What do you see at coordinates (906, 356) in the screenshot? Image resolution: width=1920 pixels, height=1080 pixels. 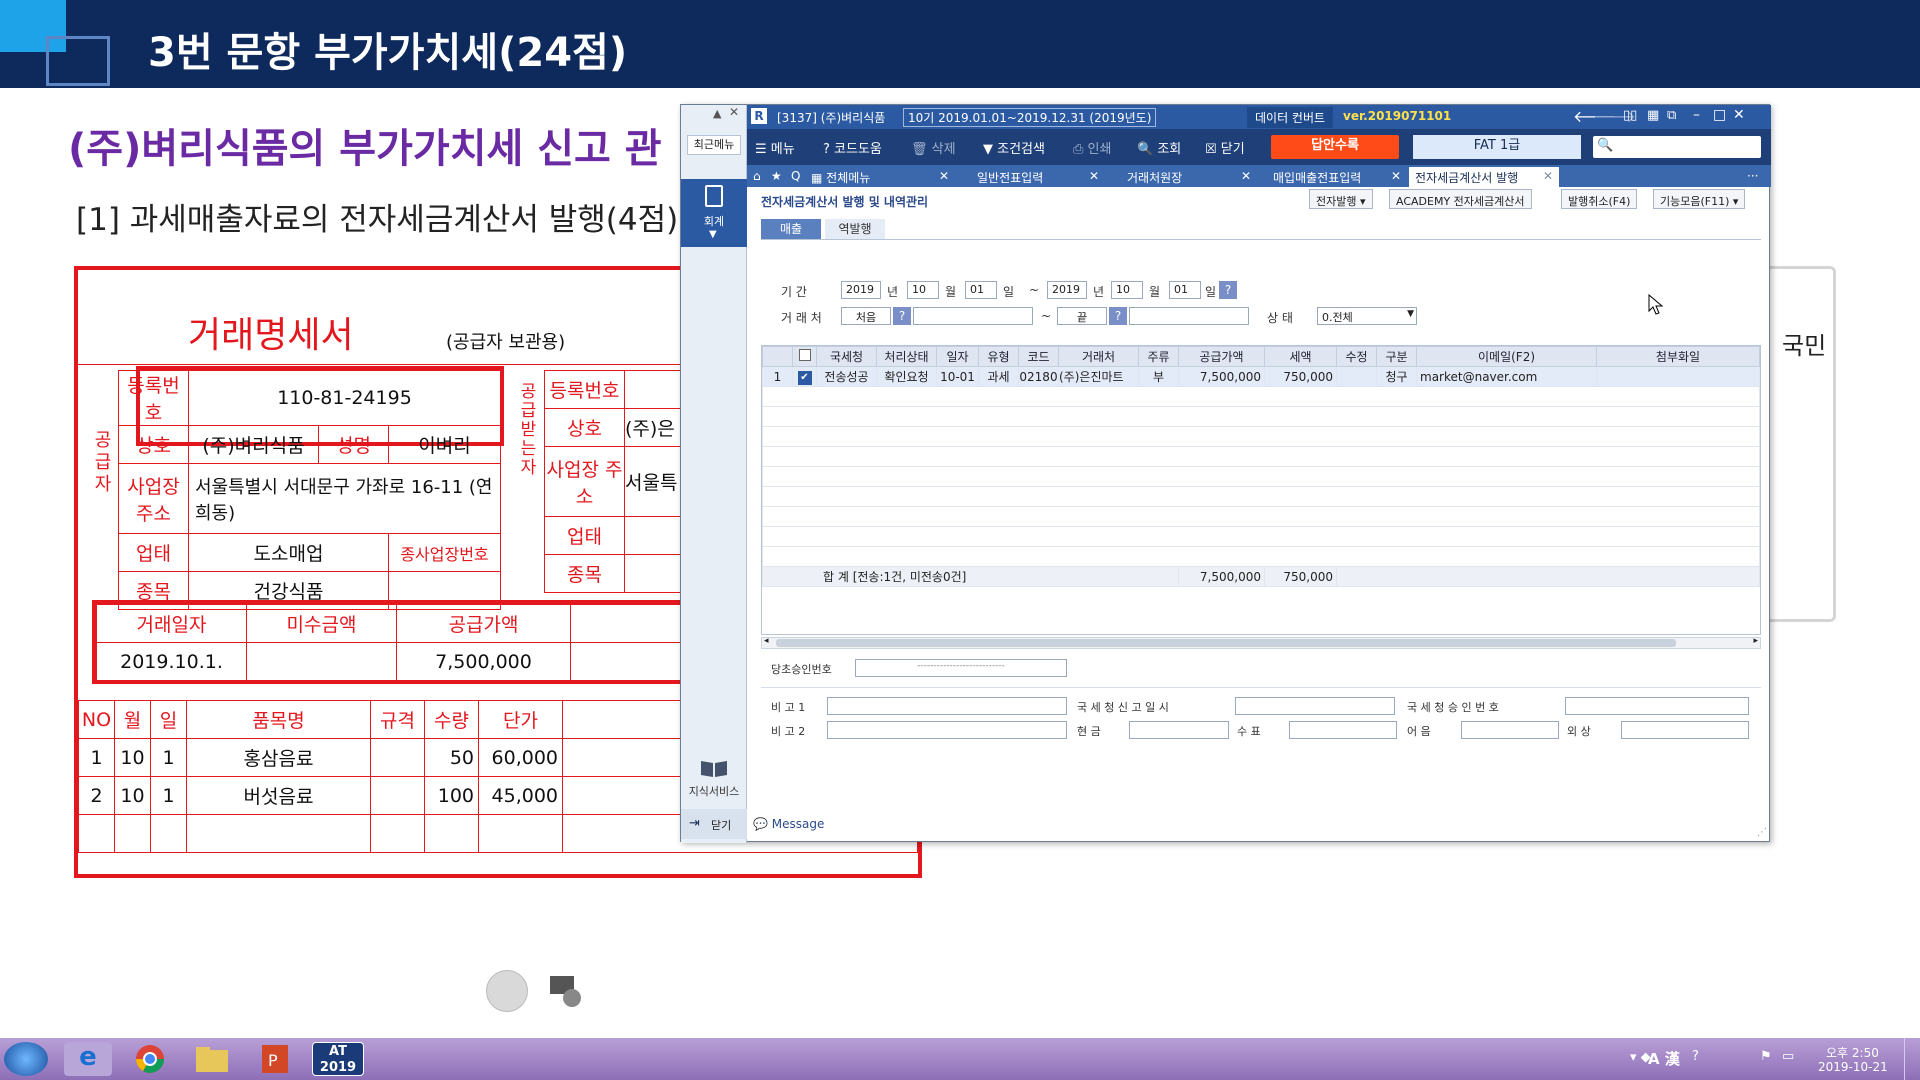 I see `col-header: 처리상태` at bounding box center [906, 356].